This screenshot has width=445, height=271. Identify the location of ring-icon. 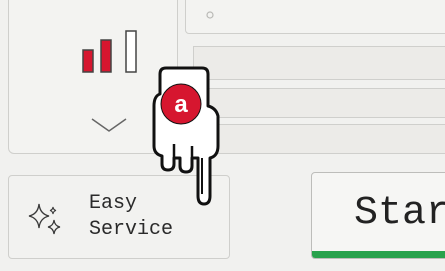
(210, 15).